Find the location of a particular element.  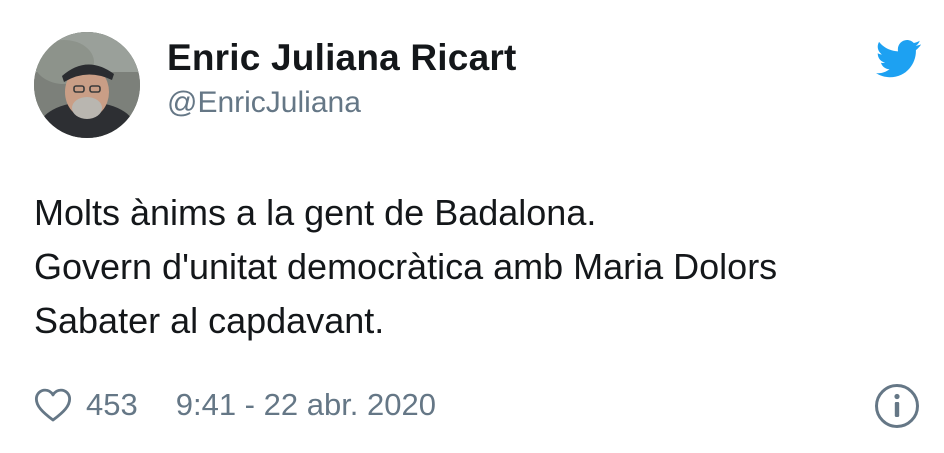

like-count: 453 is located at coordinates (112, 404).